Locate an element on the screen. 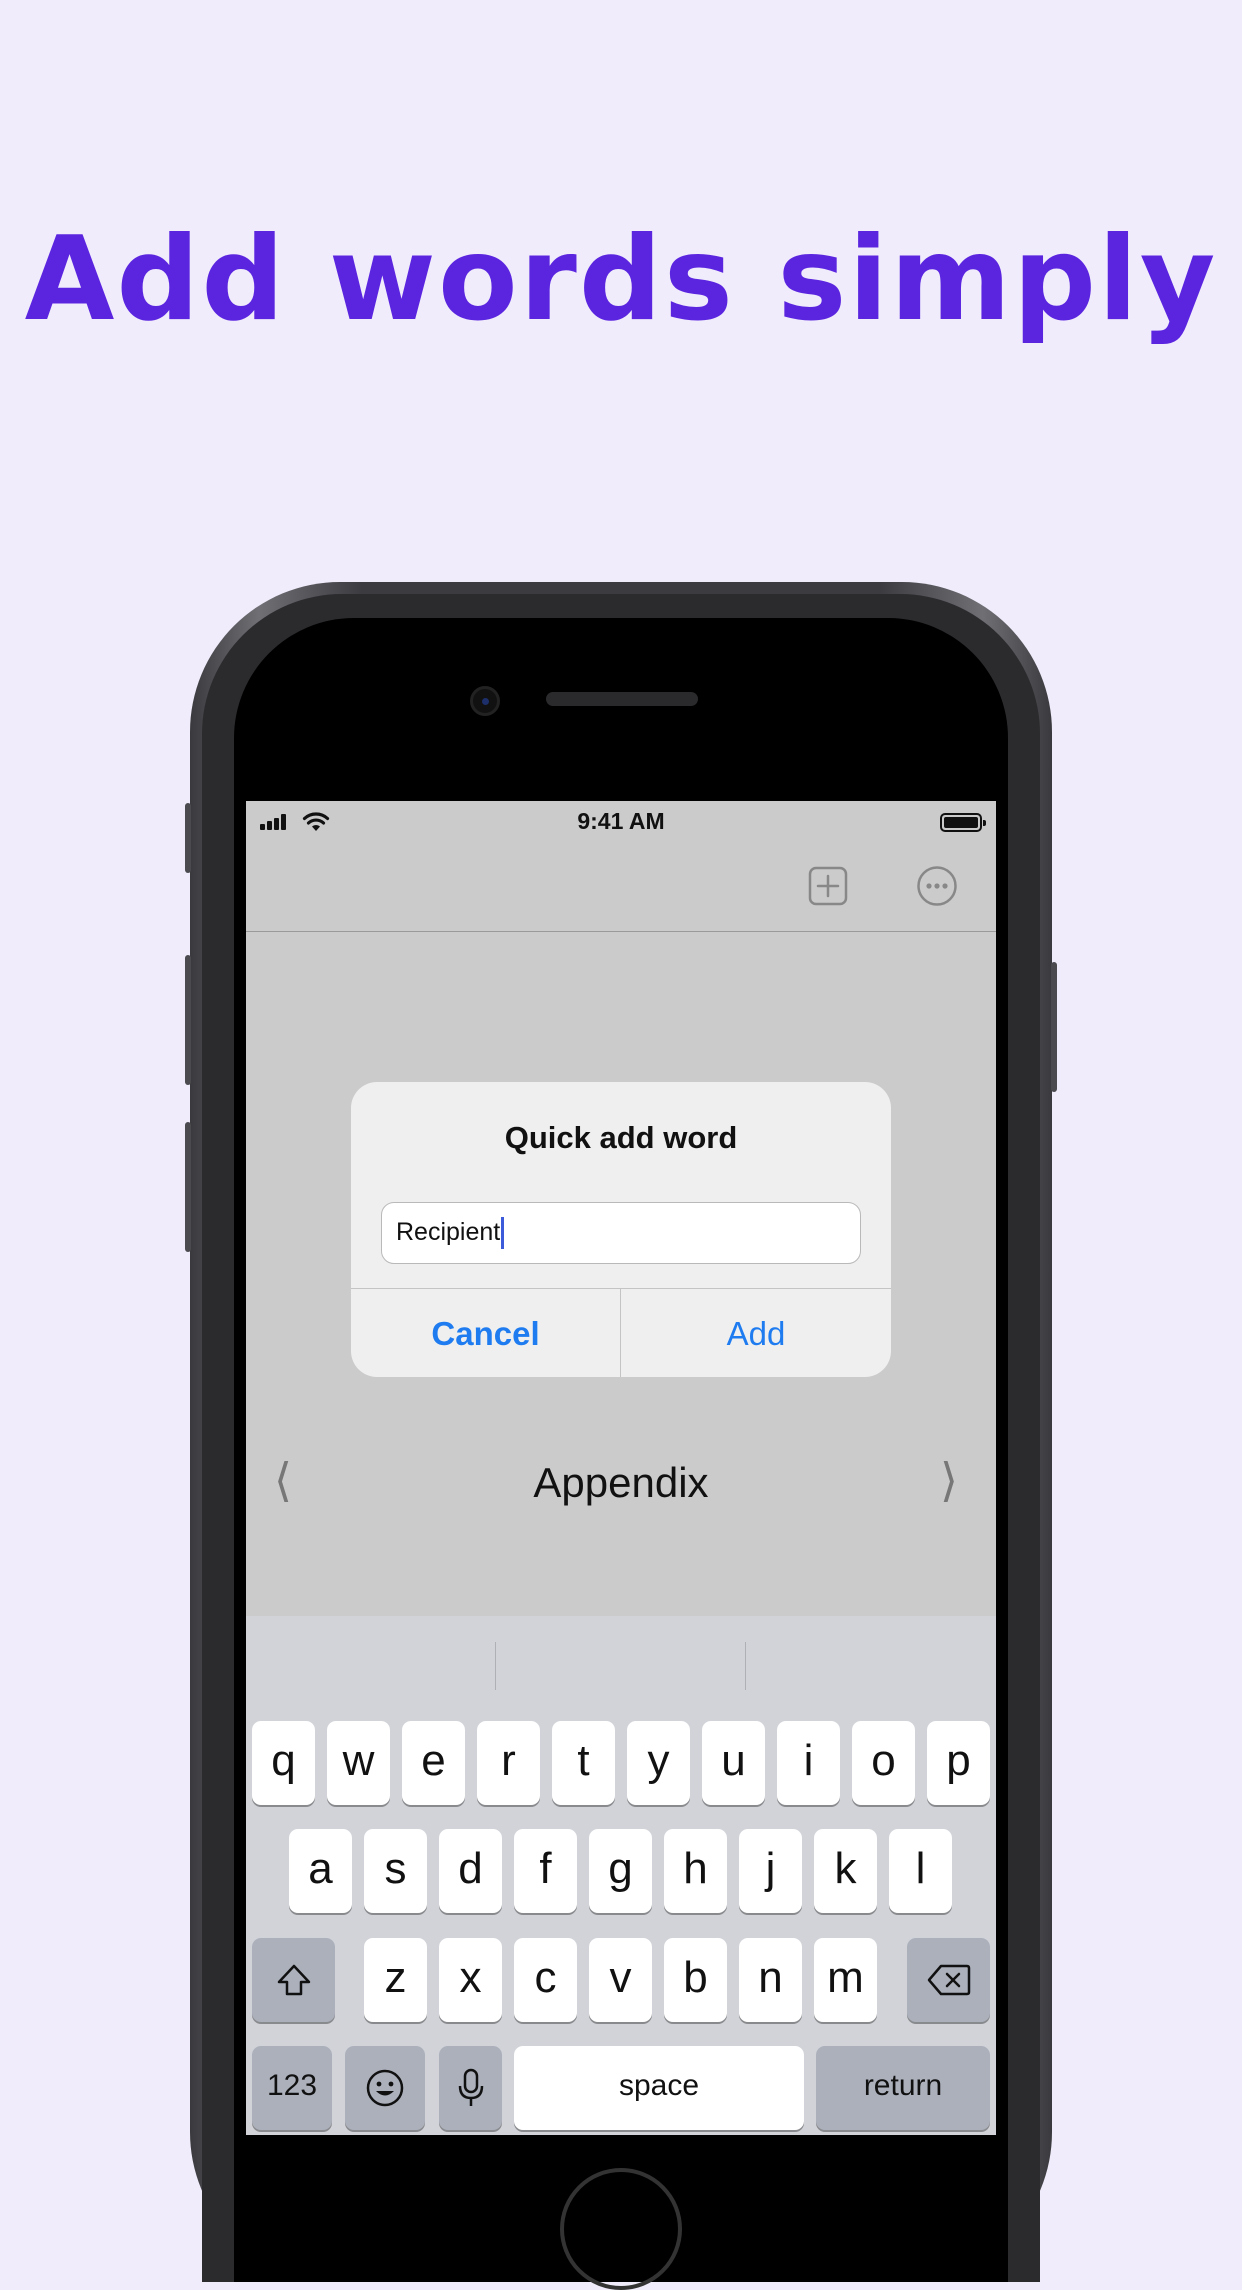 Image resolution: width=1242 pixels, height=2290 pixels. add-square-icon is located at coordinates (828, 886).